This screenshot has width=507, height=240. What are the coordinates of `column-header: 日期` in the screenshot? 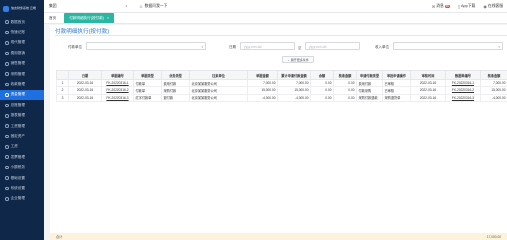 It's located at (85, 75).